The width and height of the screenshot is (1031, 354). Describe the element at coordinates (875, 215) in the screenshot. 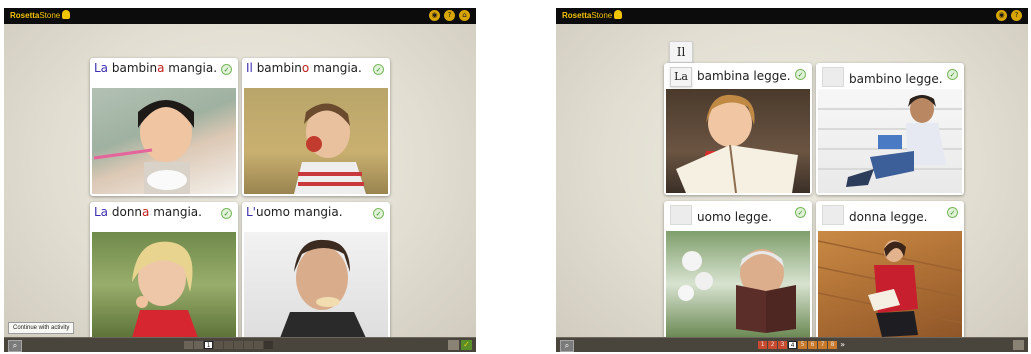

I see `card-caption: donna legge.` at that location.